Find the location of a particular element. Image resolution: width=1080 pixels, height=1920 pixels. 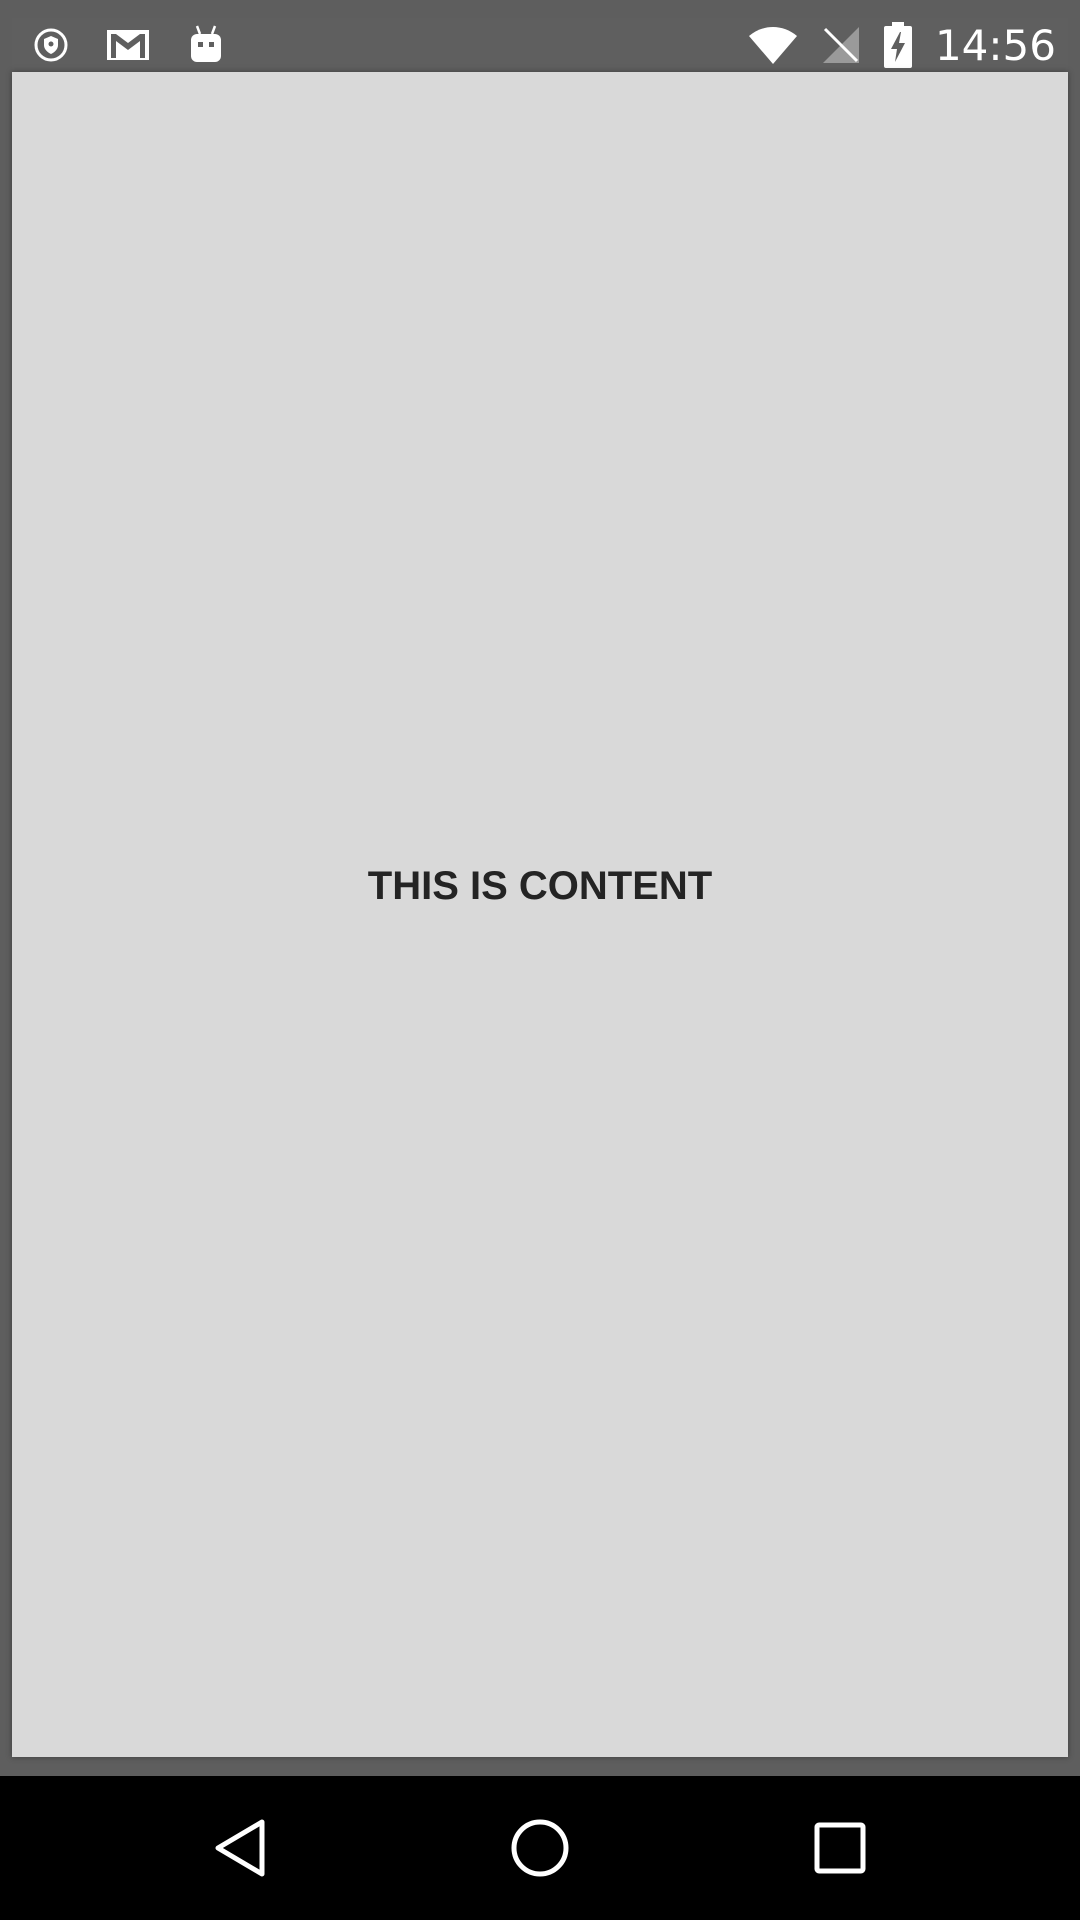

status-right-icons: 14:56 is located at coordinates (901, 45).